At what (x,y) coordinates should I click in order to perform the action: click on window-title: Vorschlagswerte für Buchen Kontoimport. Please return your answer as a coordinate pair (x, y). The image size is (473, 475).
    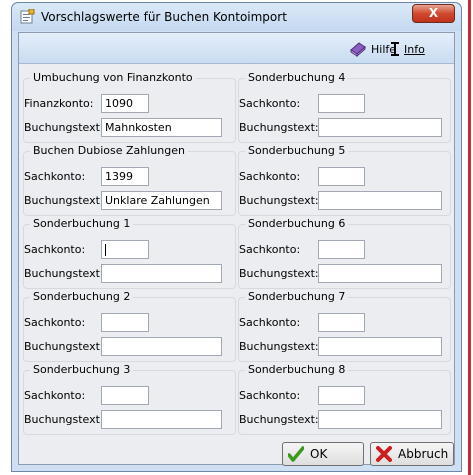
    Looking at the image, I should click on (164, 17).